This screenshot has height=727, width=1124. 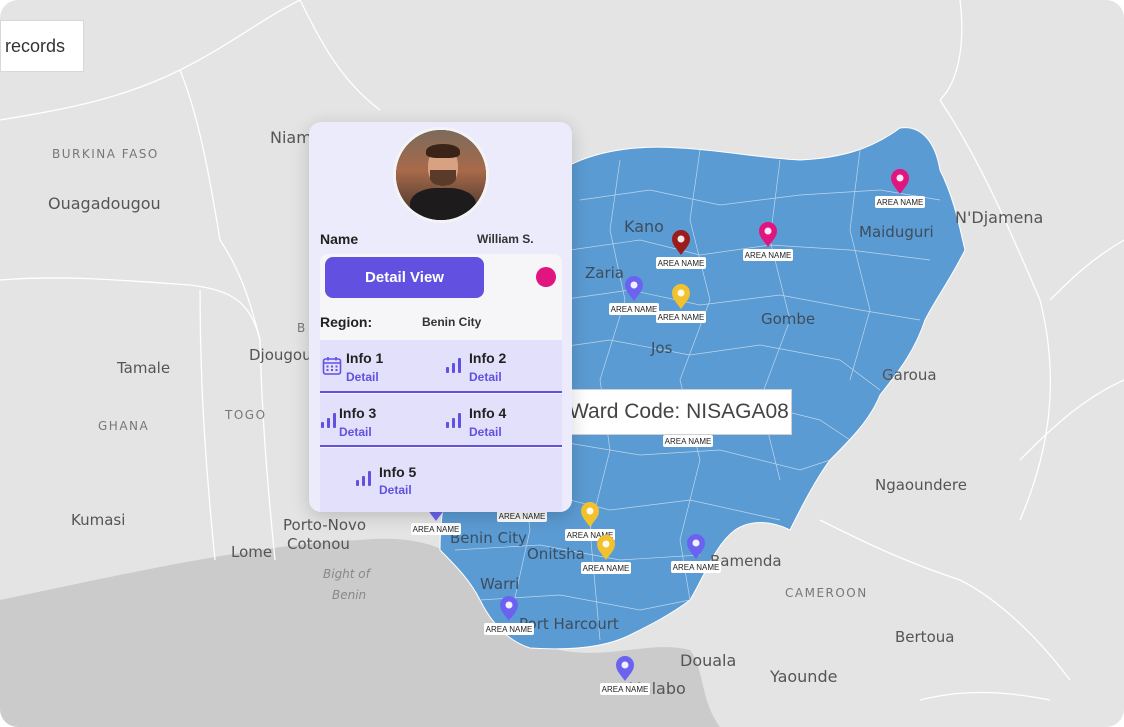 What do you see at coordinates (441, 480) in the screenshot?
I see `info-row-3: Info 5 Detail` at bounding box center [441, 480].